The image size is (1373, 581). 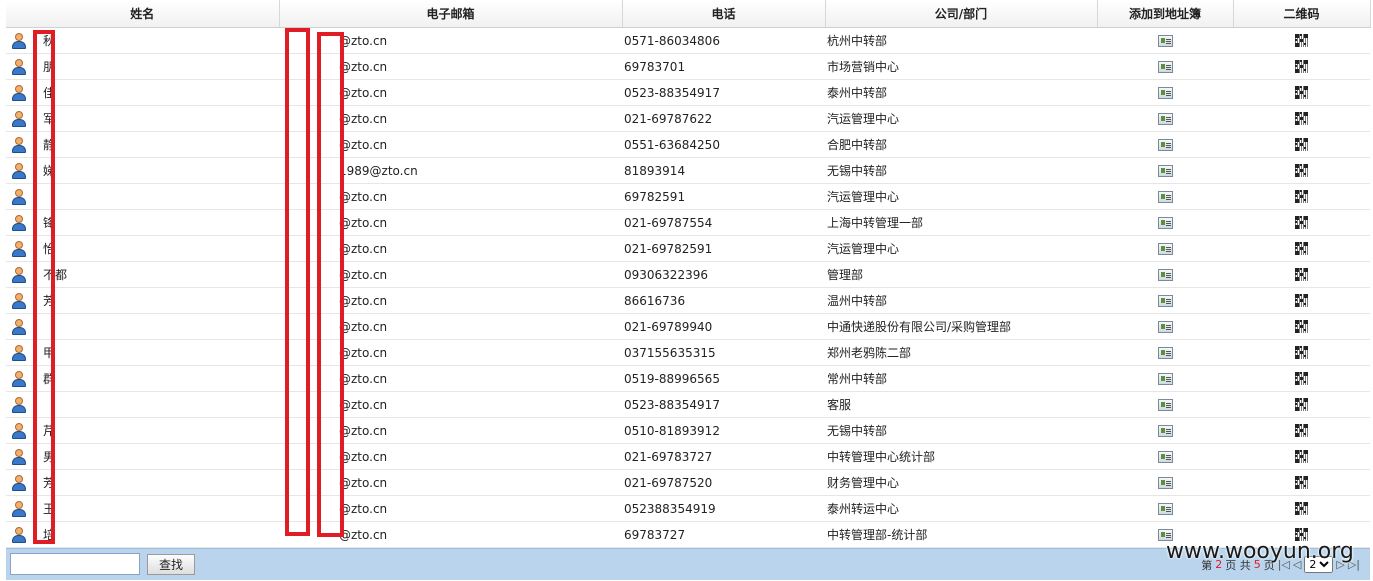 I want to click on table-row: 朋 @zto.cn 69783701 市场营销中心, so click(x=688, y=66).